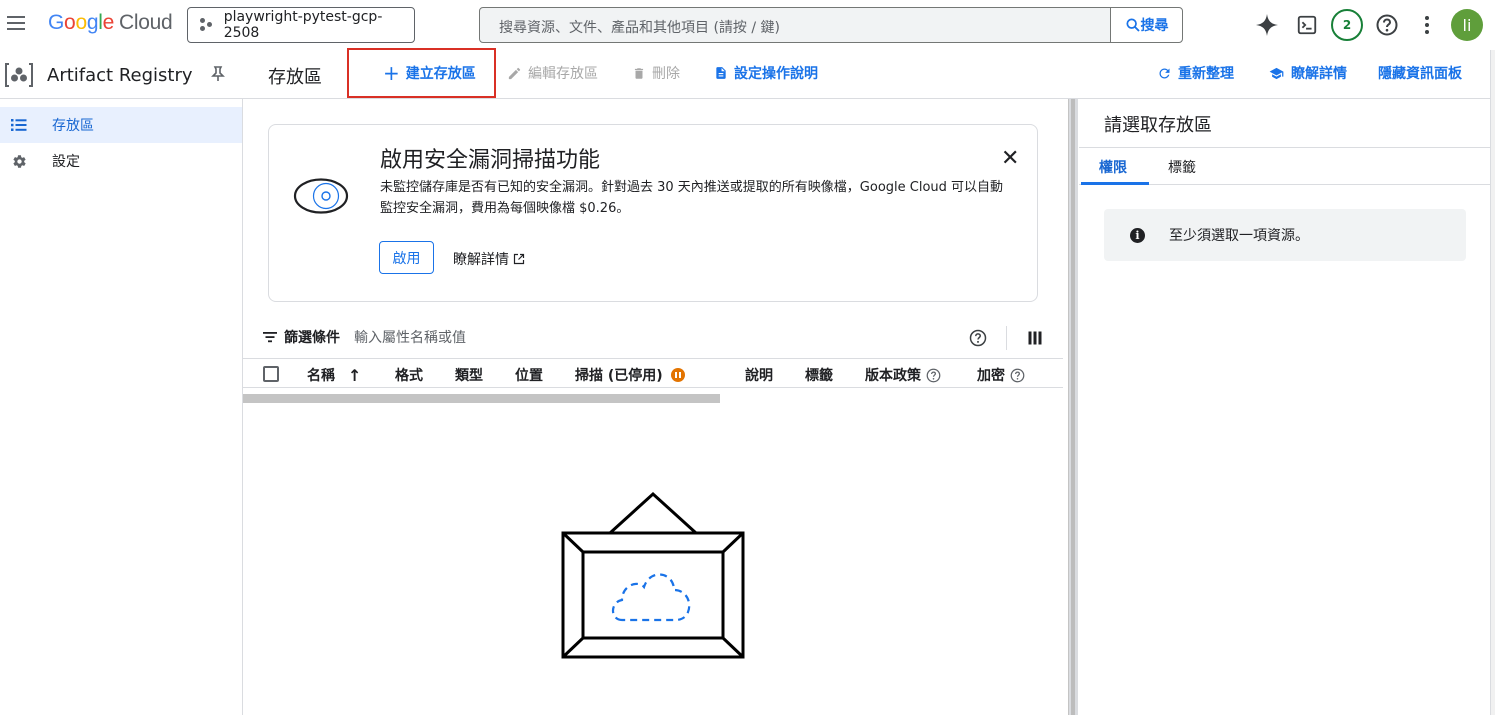 The height and width of the screenshot is (715, 1495). What do you see at coordinates (1113, 167) in the screenshot?
I see `tab-permissions: 權限` at bounding box center [1113, 167].